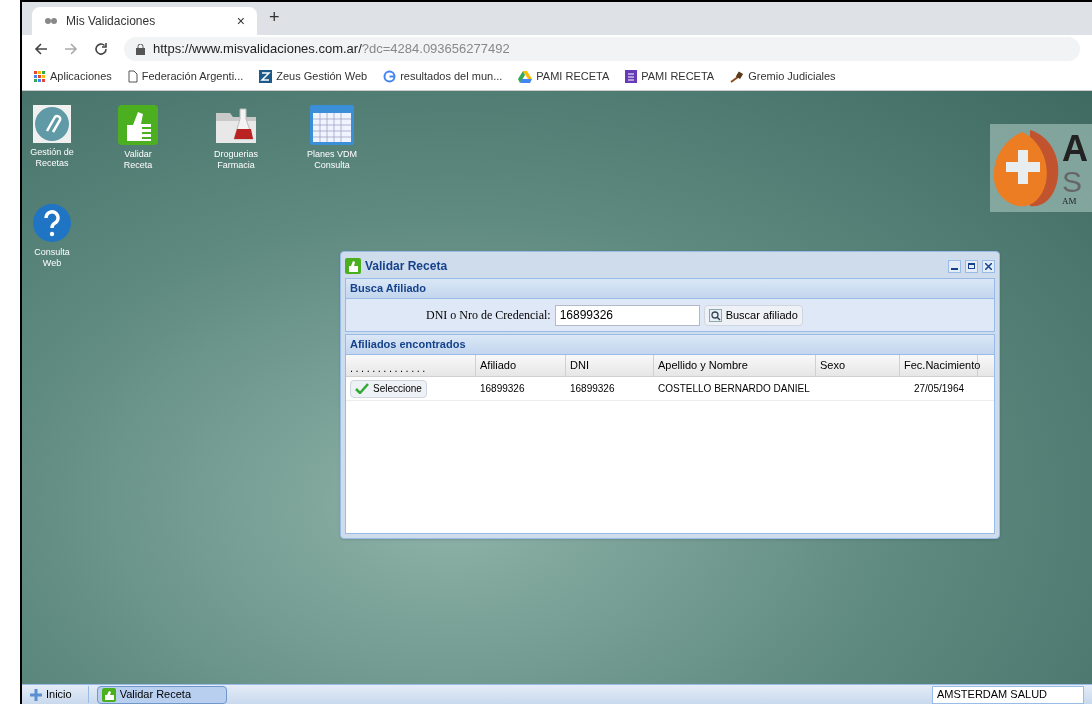  I want to click on tab-title: Mis Validaciones, so click(111, 21).